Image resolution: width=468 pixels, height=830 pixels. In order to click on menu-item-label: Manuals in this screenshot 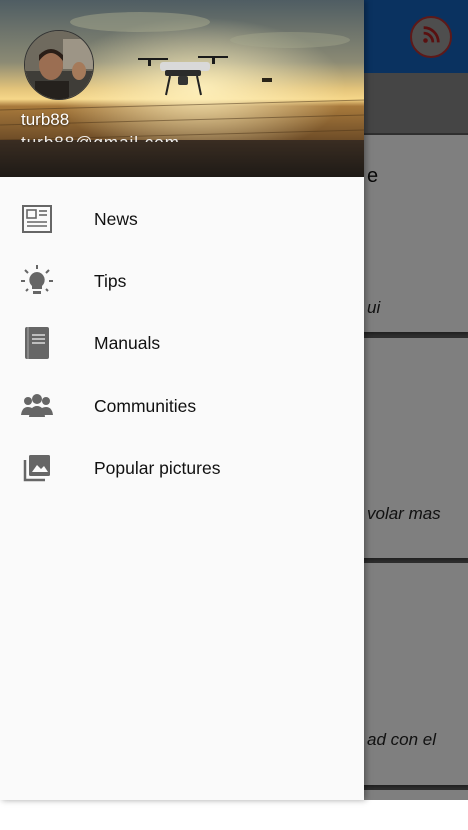, I will do `click(127, 342)`.